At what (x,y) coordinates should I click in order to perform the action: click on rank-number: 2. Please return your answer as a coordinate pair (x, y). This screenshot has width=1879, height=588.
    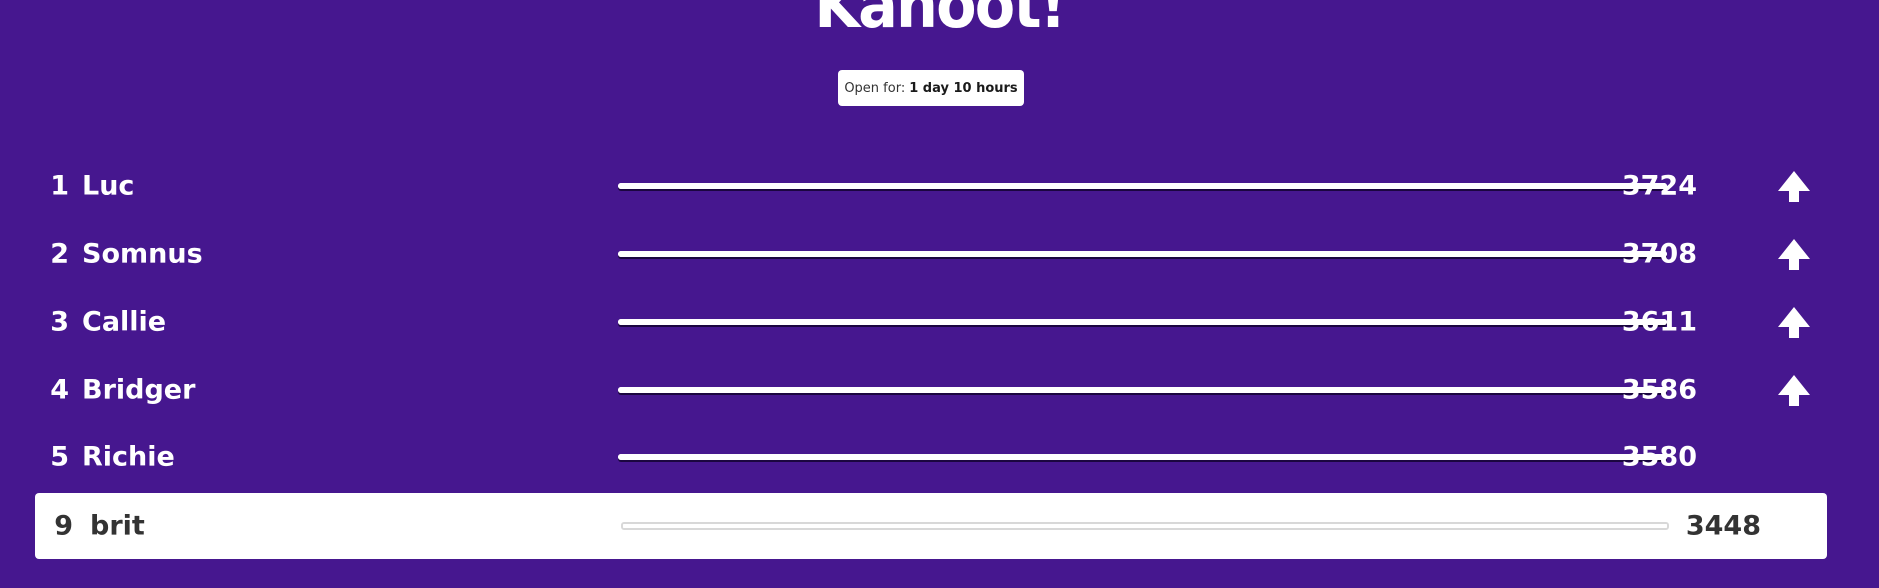
    Looking at the image, I should click on (59, 254).